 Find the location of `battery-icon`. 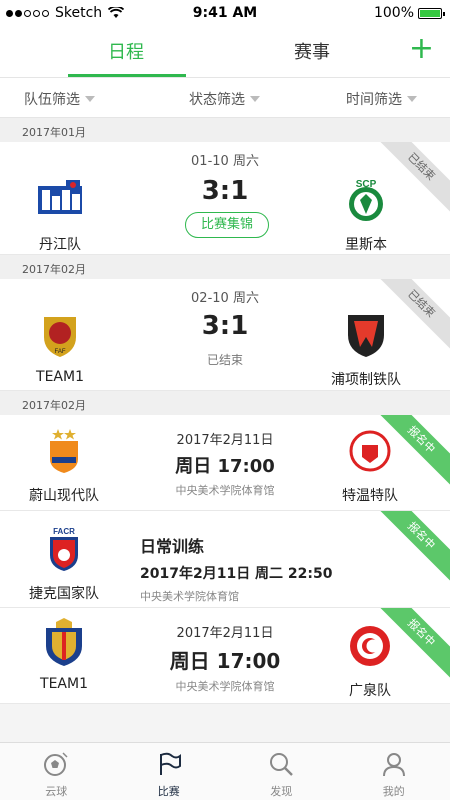

battery-icon is located at coordinates (431, 13).